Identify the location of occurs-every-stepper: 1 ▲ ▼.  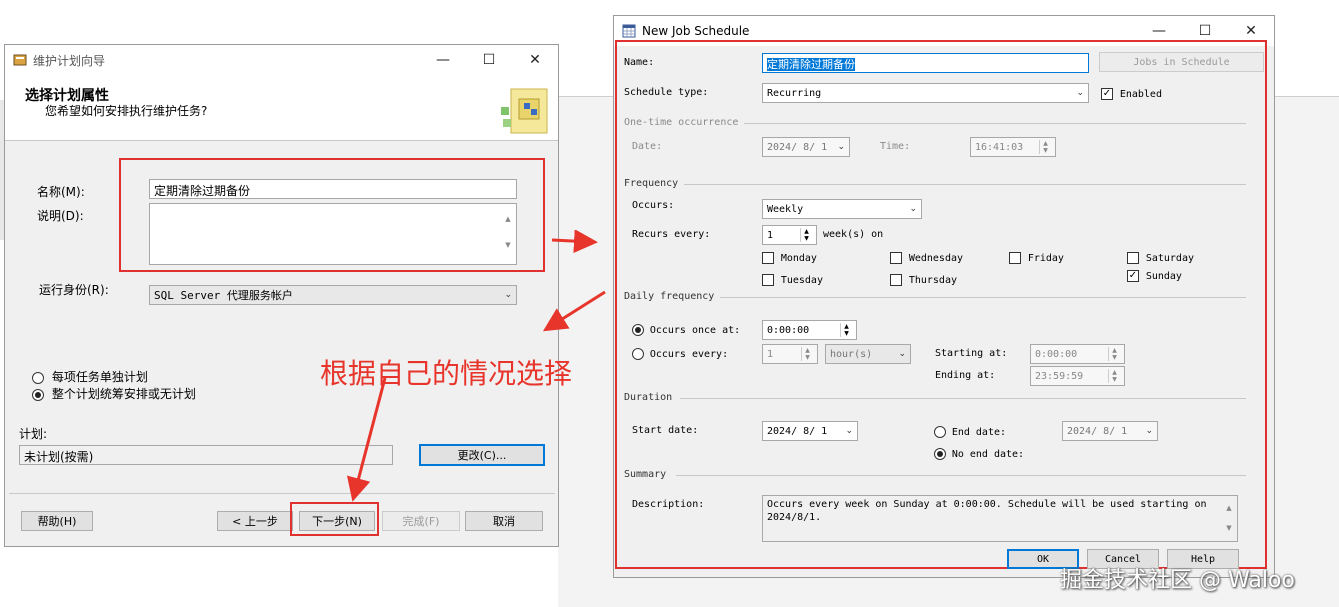
(790, 354).